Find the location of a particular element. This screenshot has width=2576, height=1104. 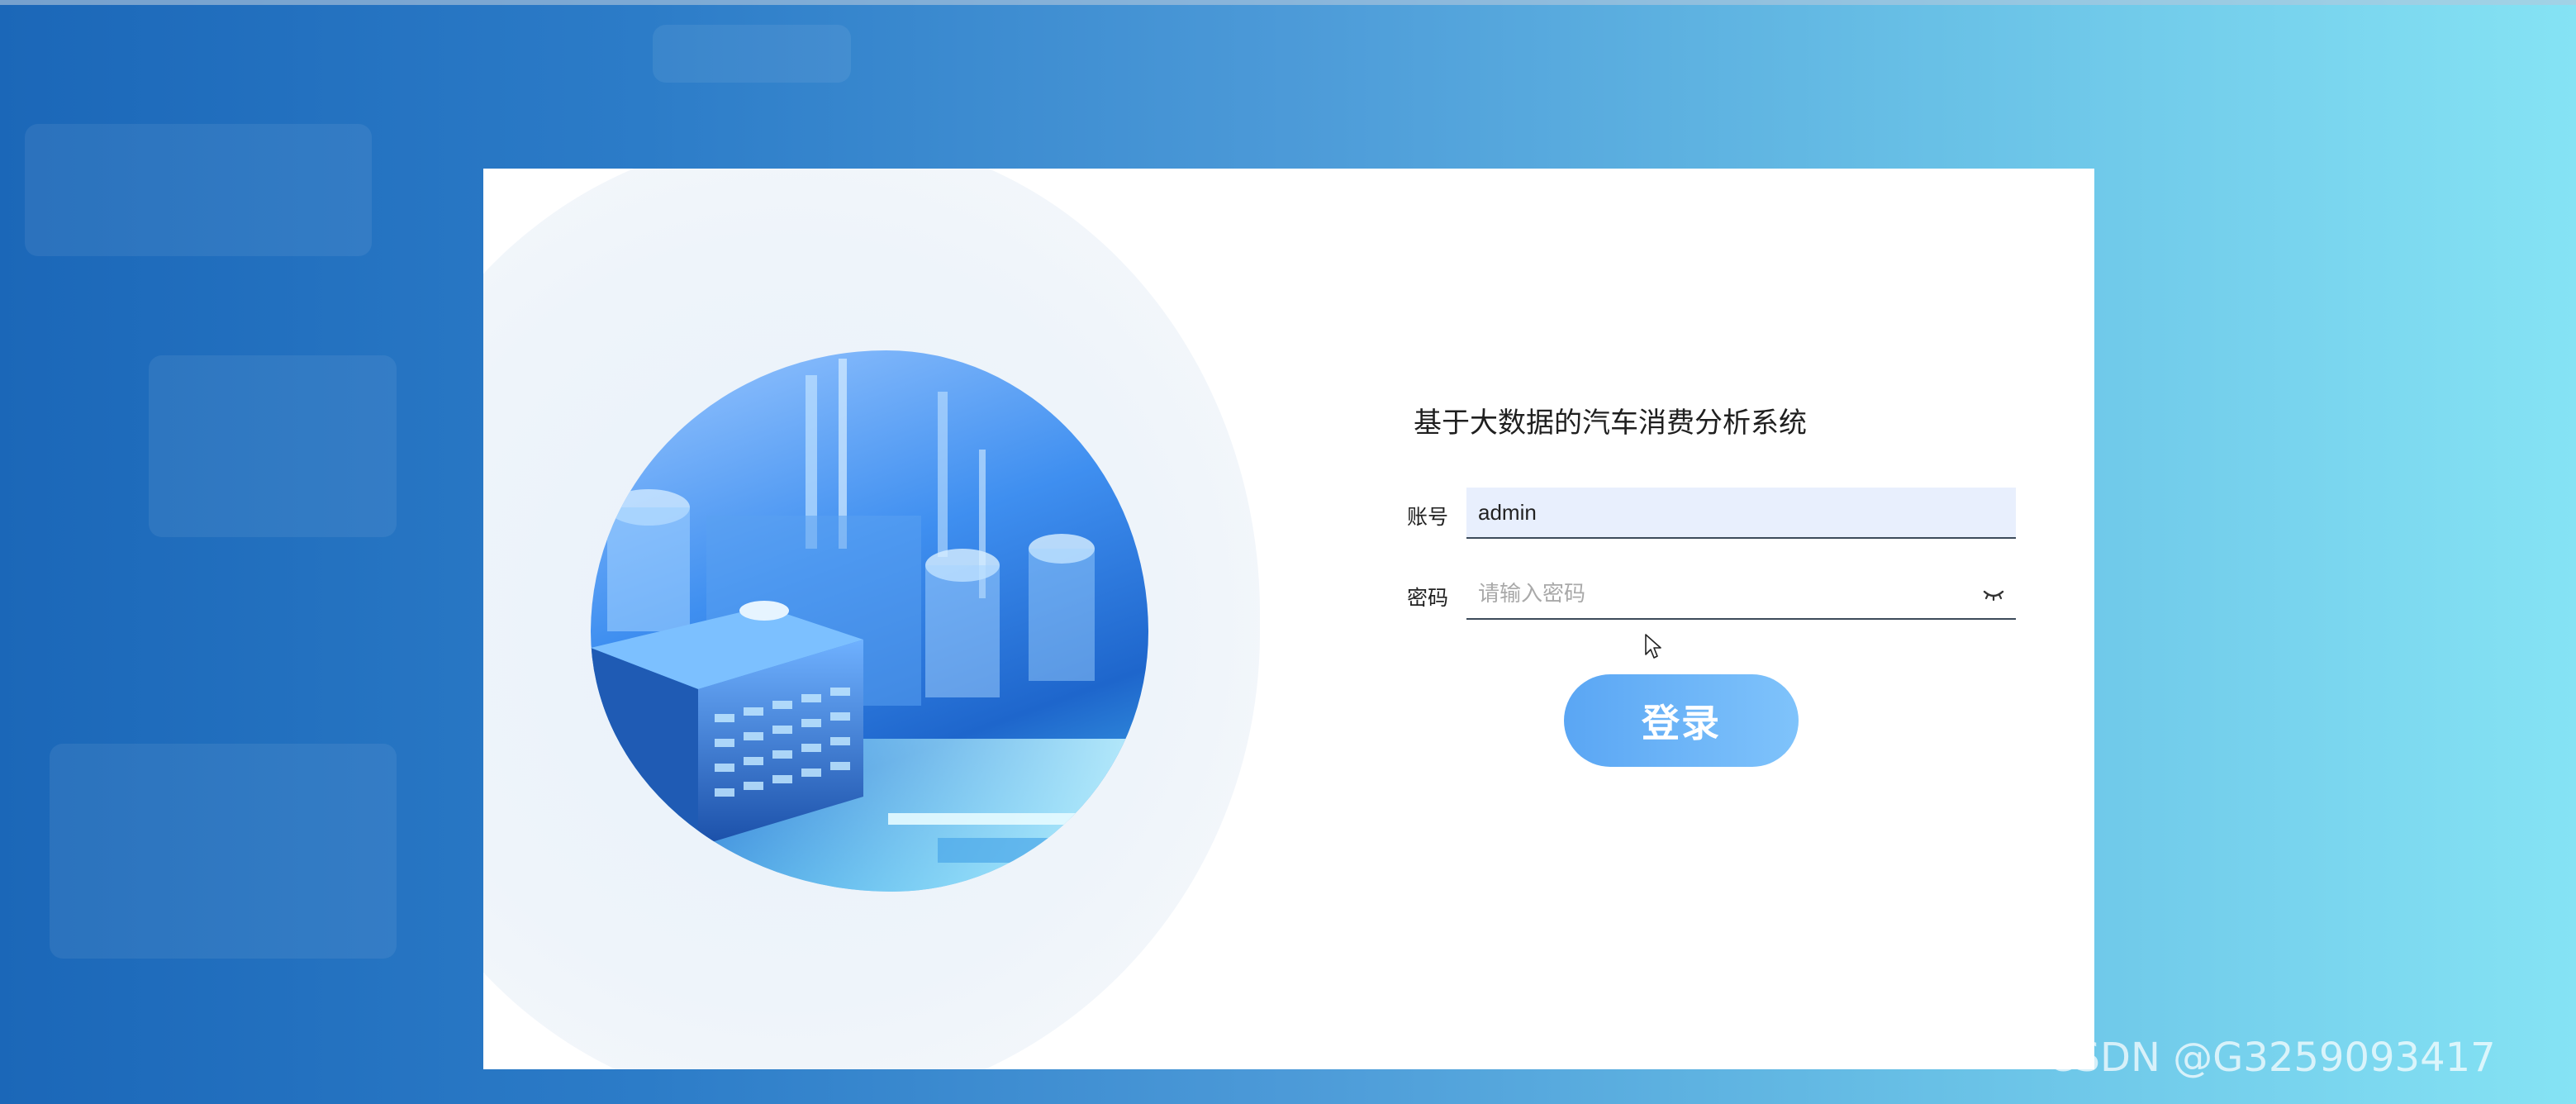

top-border is located at coordinates (1288, 2).